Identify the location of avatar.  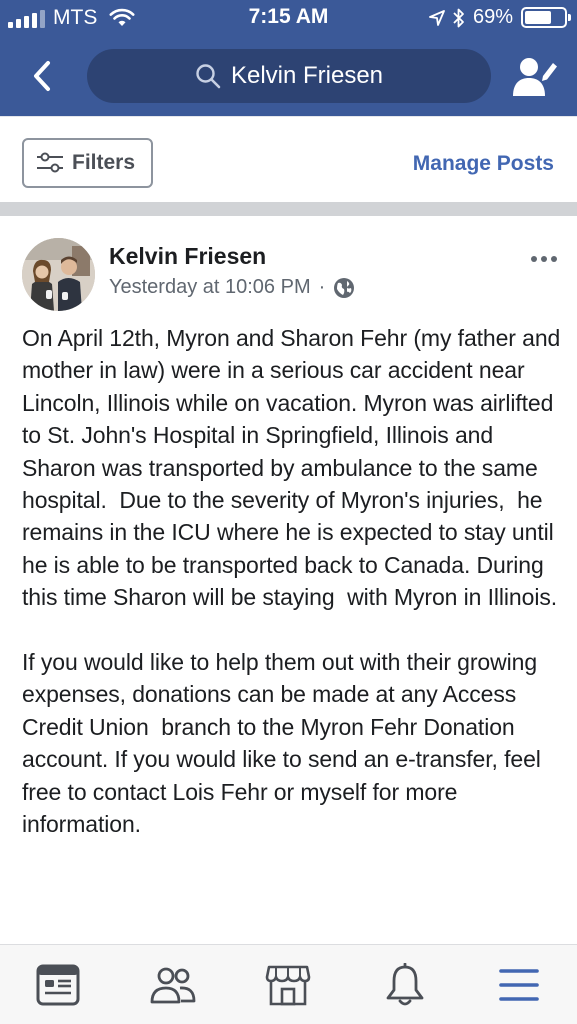
(58, 274).